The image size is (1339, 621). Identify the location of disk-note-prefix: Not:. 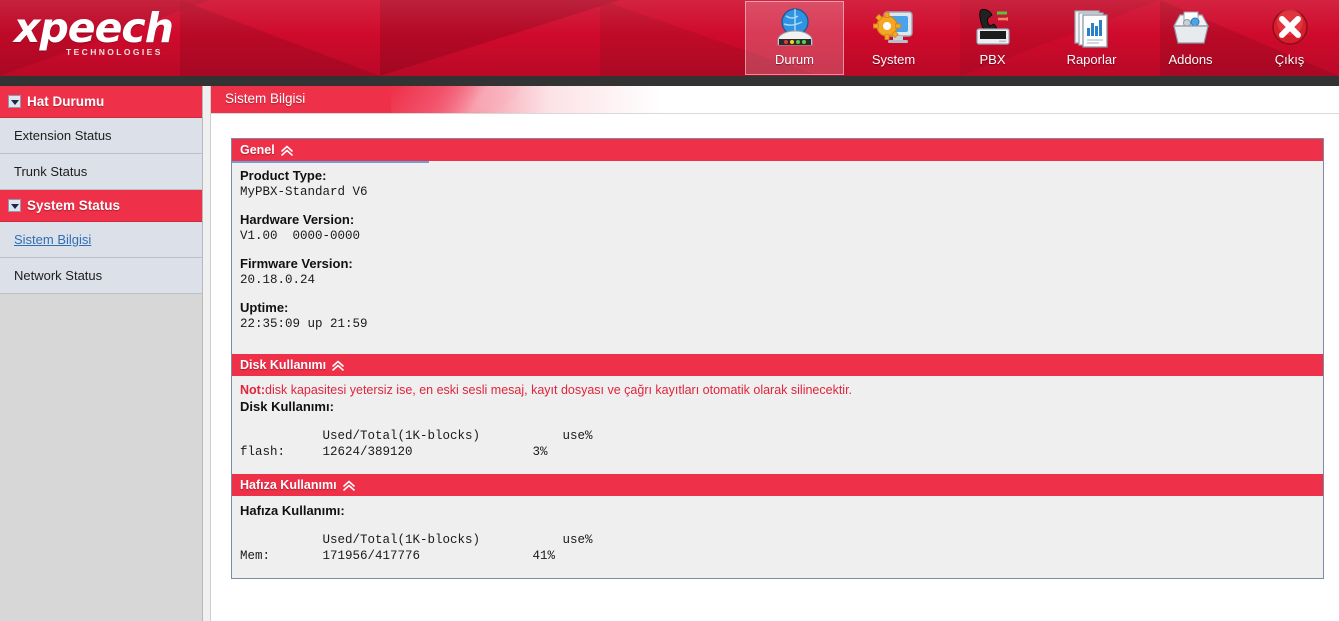
(252, 390).